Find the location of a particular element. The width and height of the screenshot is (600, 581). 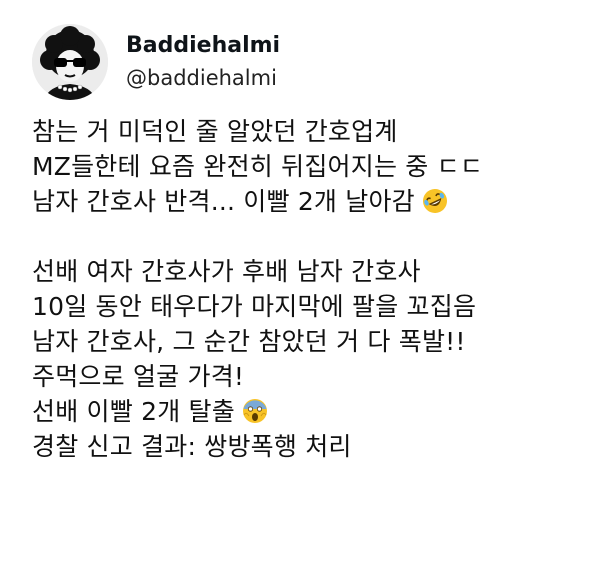

tweet-line: 선배 여자 간호사가 후배 남자 간호사 is located at coordinates (226, 271).